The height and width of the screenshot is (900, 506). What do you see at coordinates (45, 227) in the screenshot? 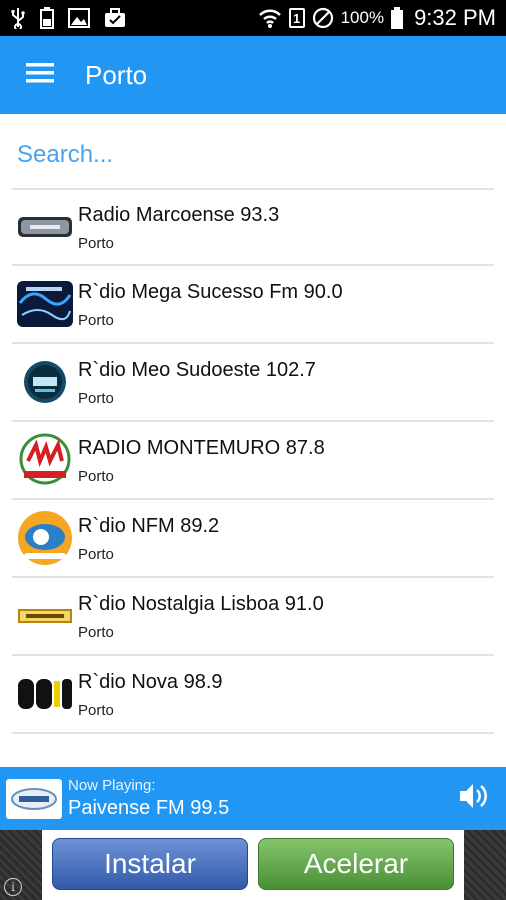
I see `radio-marcoense-logo` at bounding box center [45, 227].